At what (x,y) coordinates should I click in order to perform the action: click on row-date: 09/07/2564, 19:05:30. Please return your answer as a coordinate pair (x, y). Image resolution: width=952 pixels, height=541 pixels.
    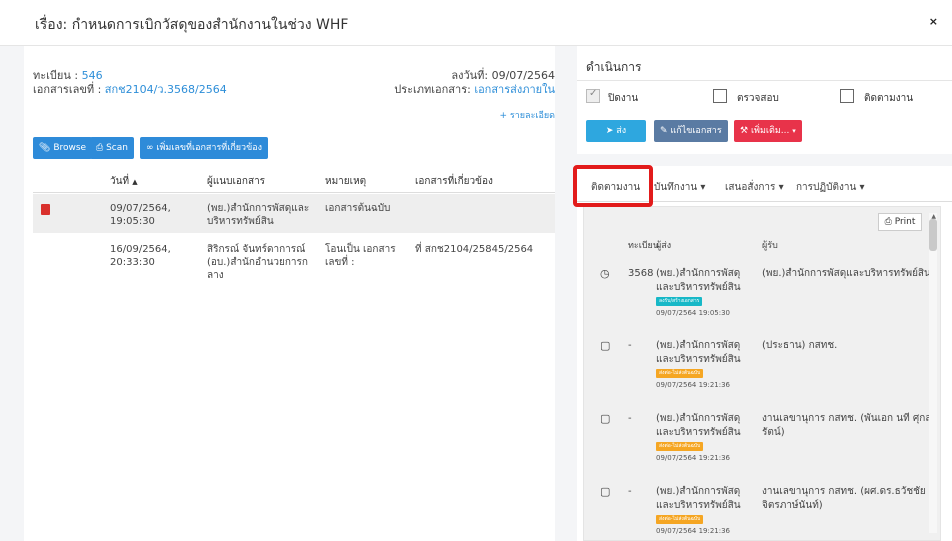
    Looking at the image, I should click on (140, 215).